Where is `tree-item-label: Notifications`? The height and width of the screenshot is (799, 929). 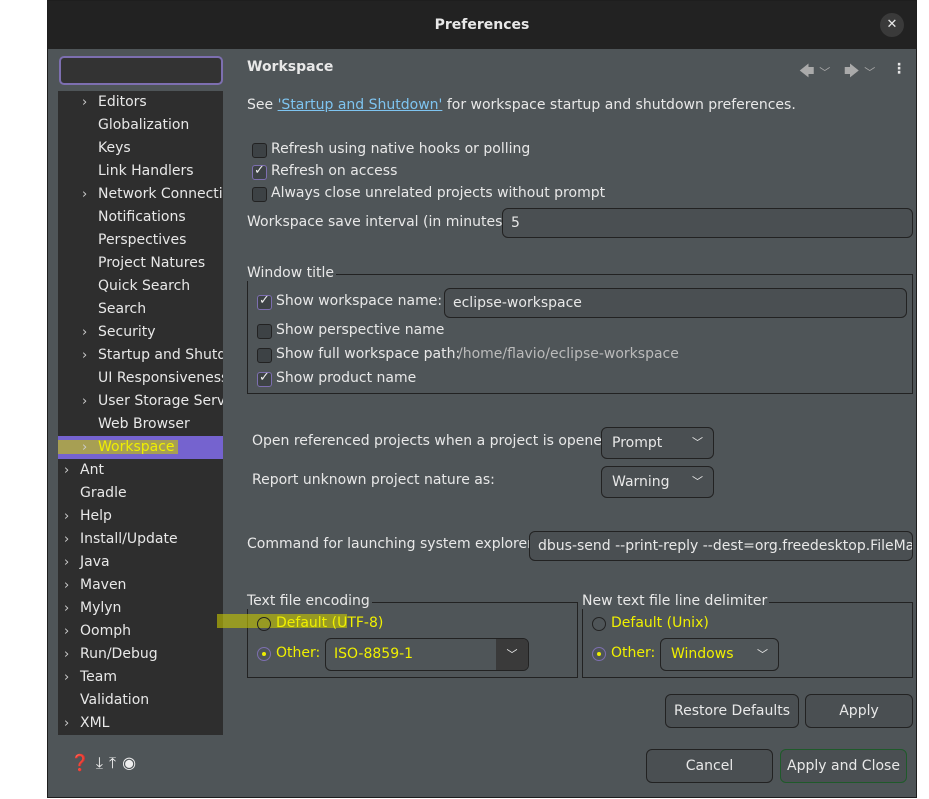 tree-item-label: Notifications is located at coordinates (142, 217).